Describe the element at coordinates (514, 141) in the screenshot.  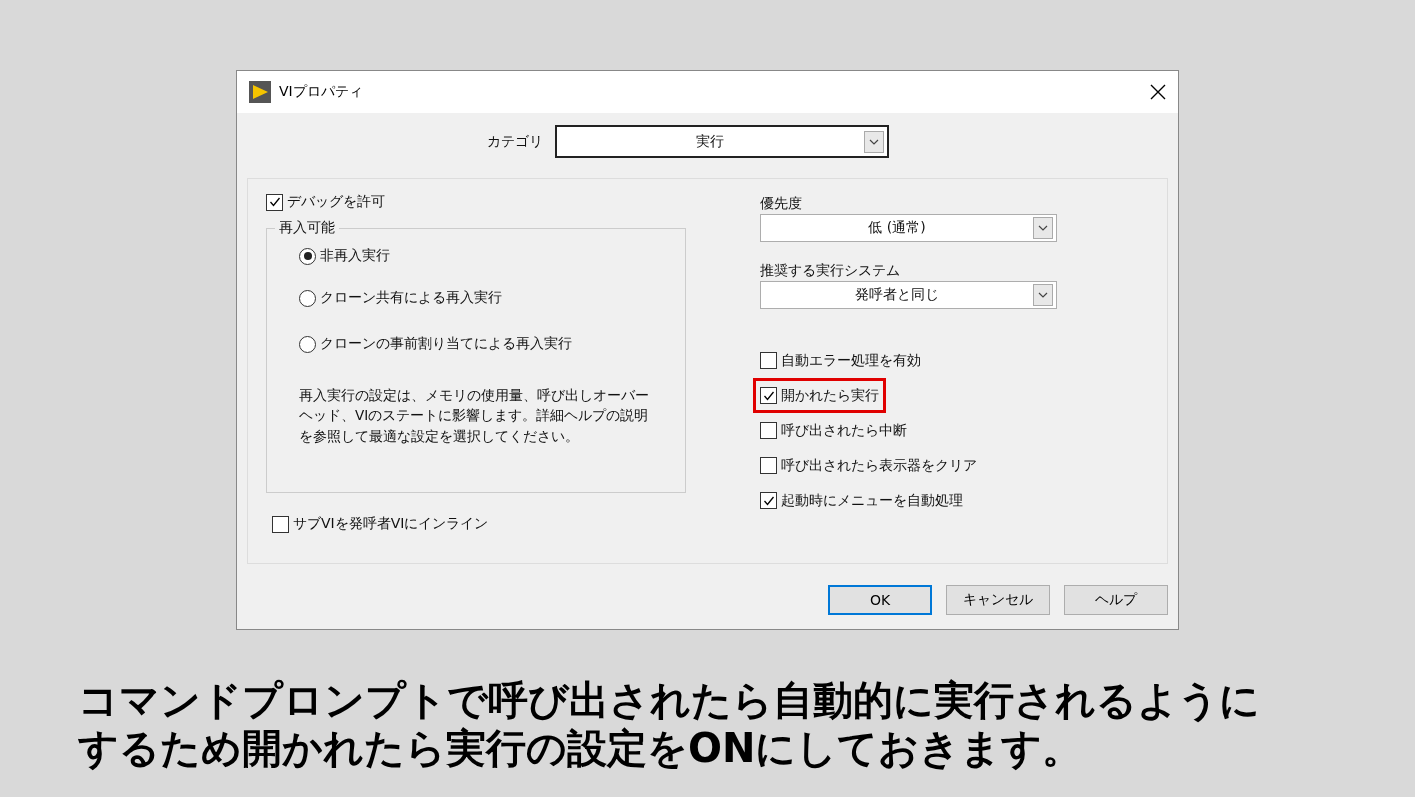
I see `category-label: カテゴリ` at that location.